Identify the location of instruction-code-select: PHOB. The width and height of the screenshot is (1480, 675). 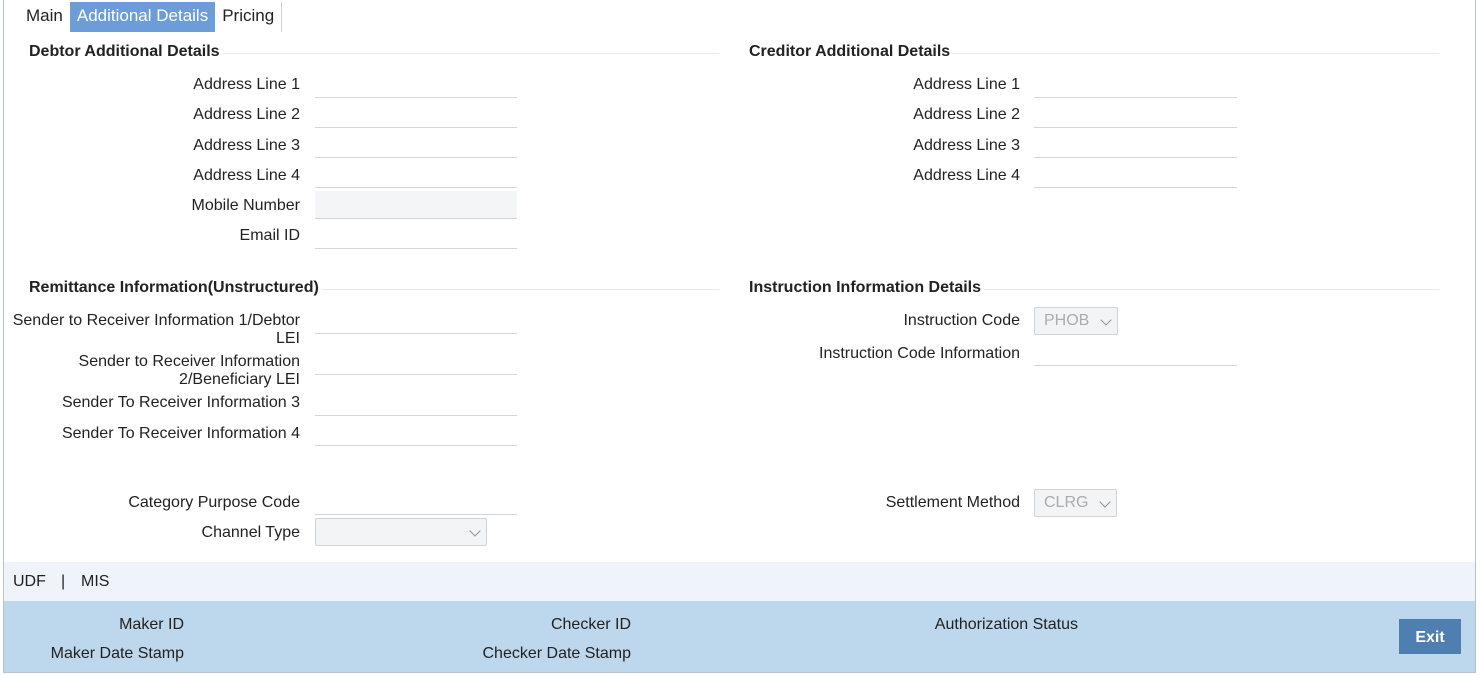
(1076, 321).